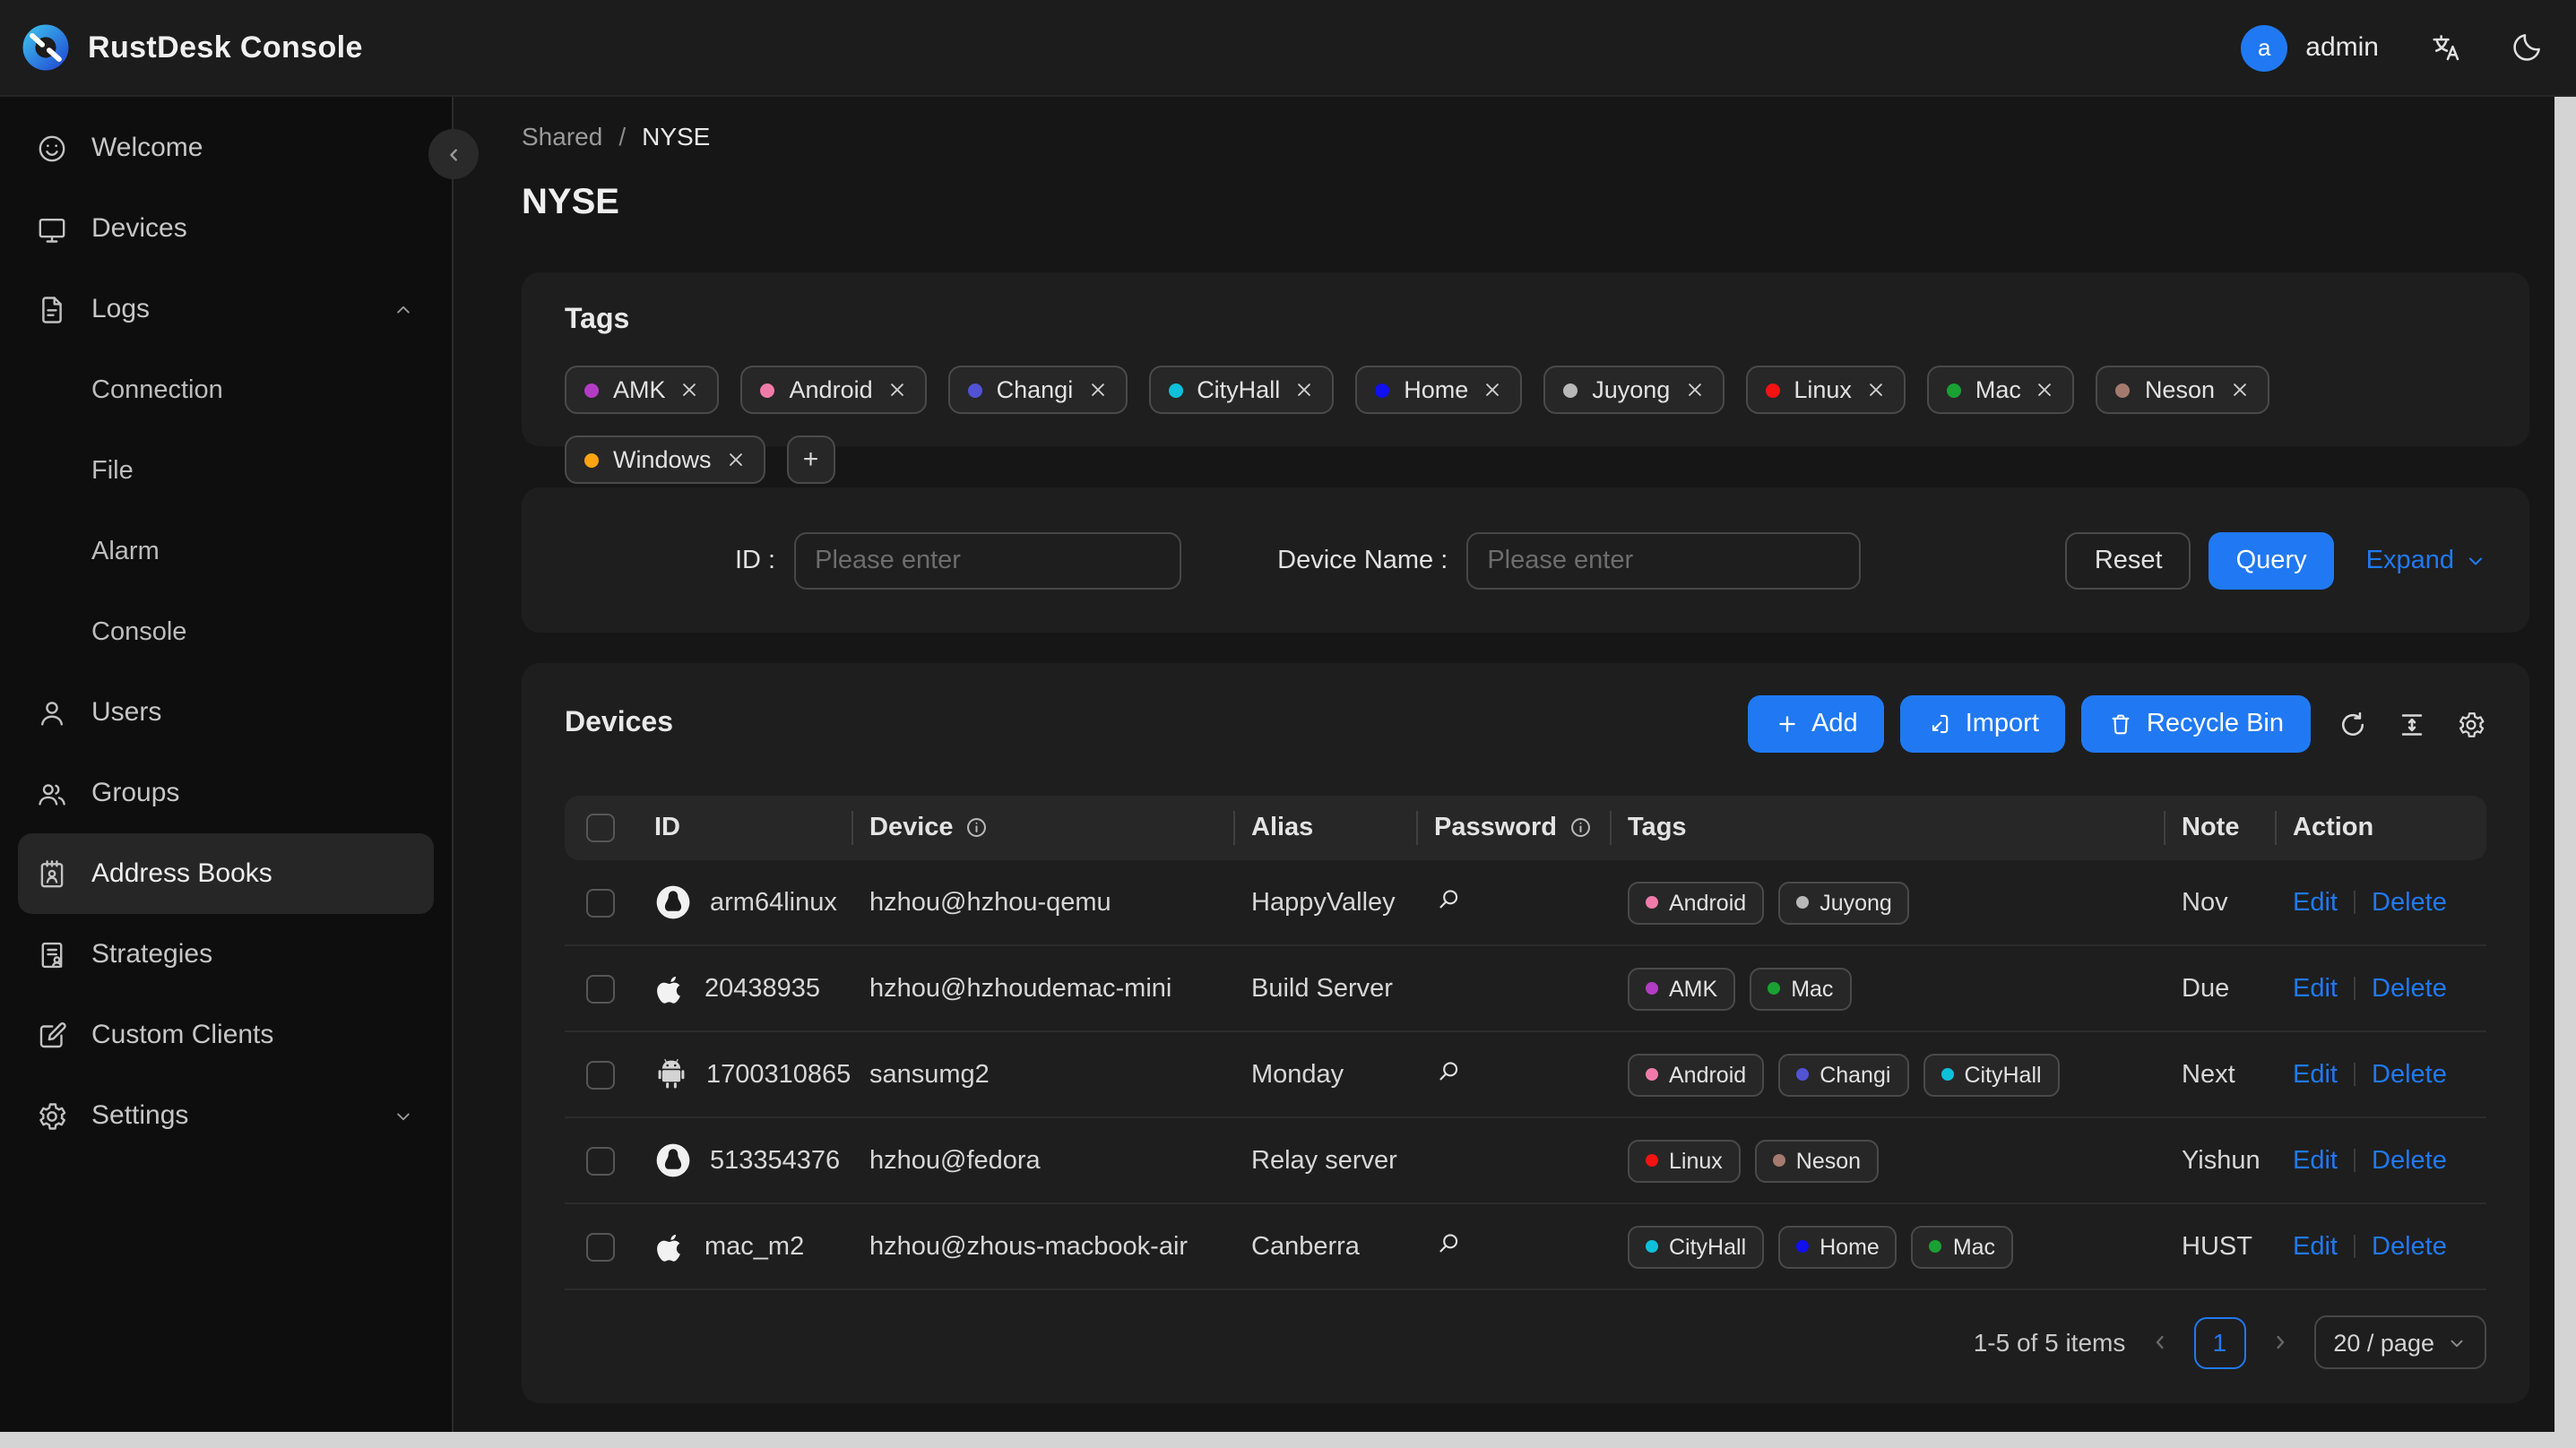  I want to click on column-height-icon, so click(2412, 724).